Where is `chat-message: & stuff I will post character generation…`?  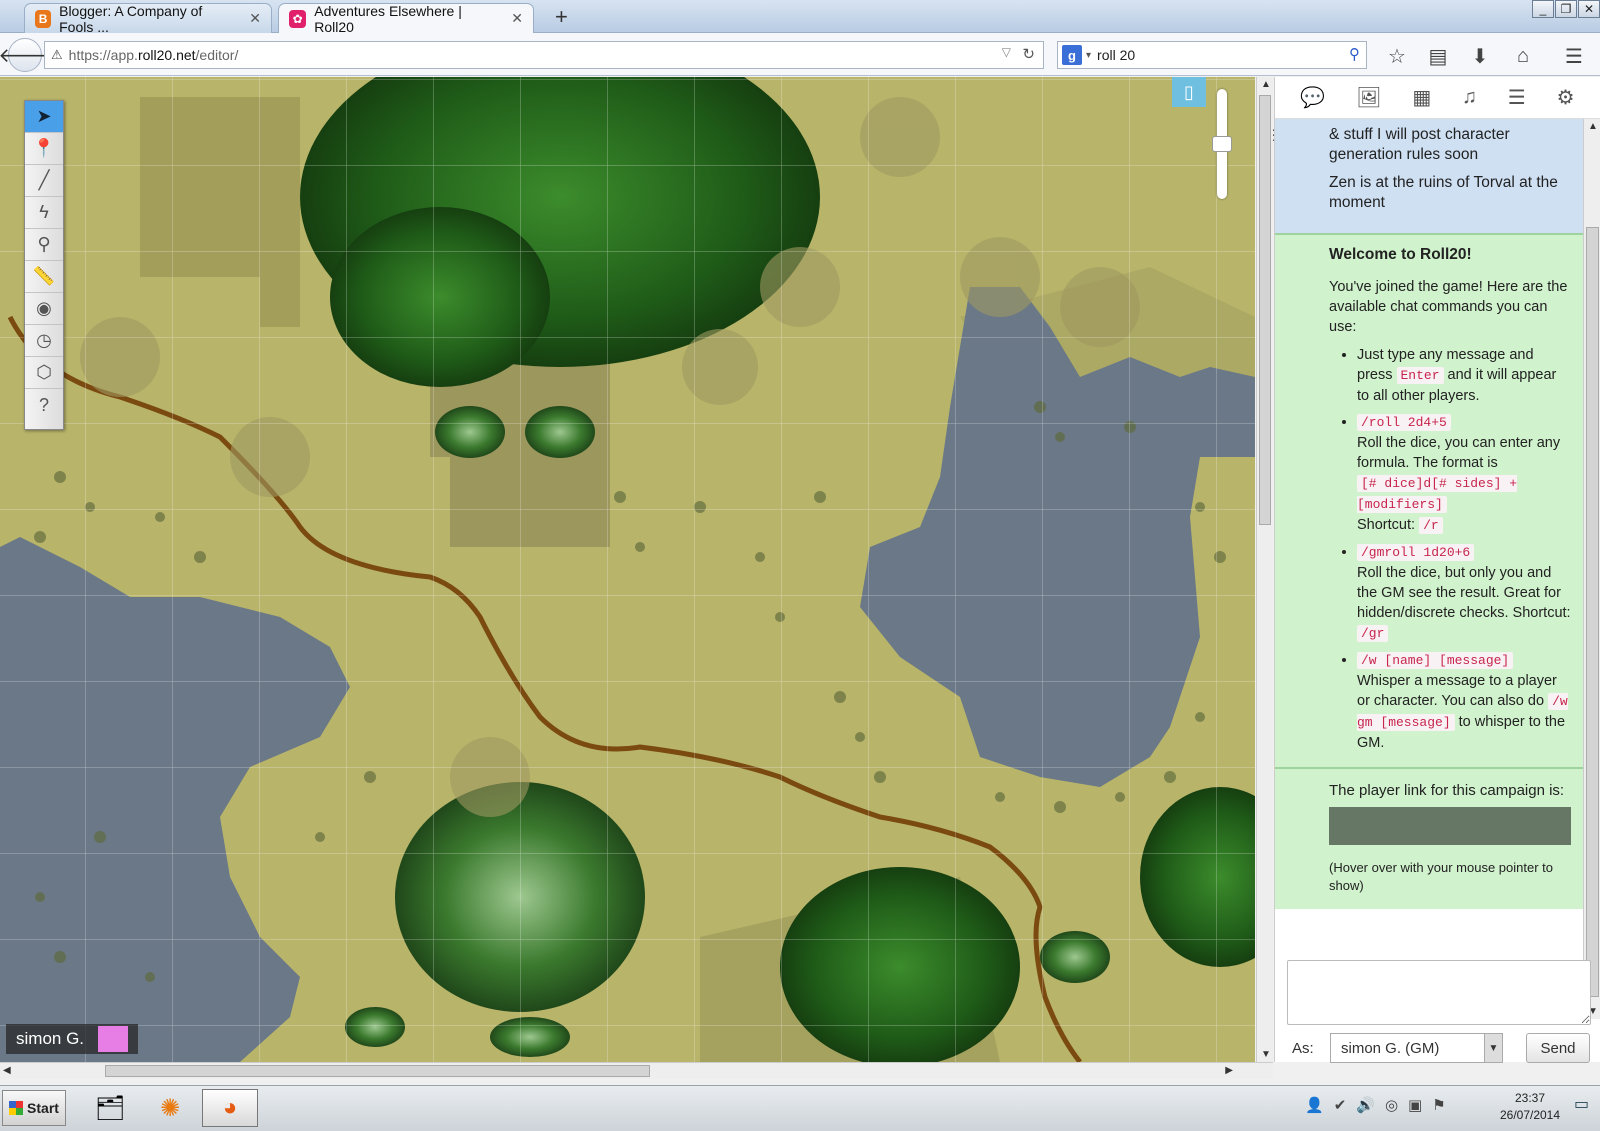 chat-message: & stuff I will post character generation… is located at coordinates (1429, 177).